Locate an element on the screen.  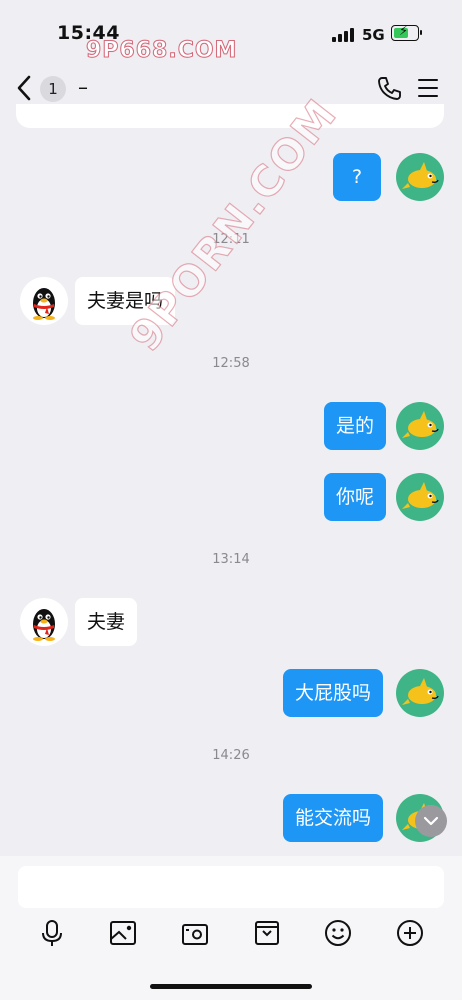
chevron-down-icon is located at coordinates (431, 821).